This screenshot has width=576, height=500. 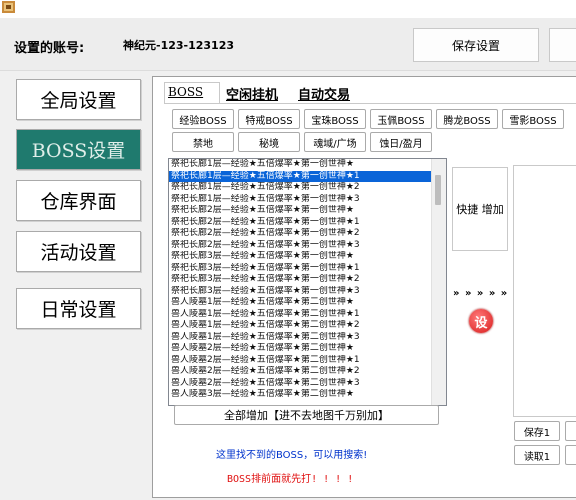 What do you see at coordinates (467, 119) in the screenshot?
I see `category-dragon-boss-button: 腾龙BOSS` at bounding box center [467, 119].